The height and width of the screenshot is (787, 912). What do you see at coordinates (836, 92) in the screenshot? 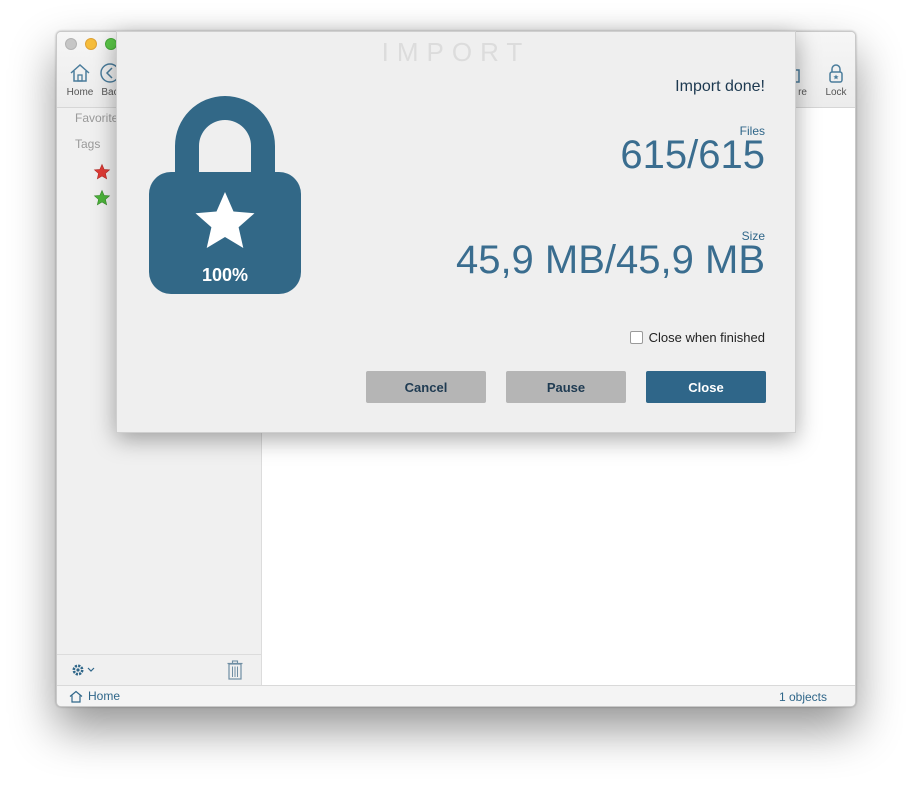
I see `toolbar-lock-label: Lock` at bounding box center [836, 92].